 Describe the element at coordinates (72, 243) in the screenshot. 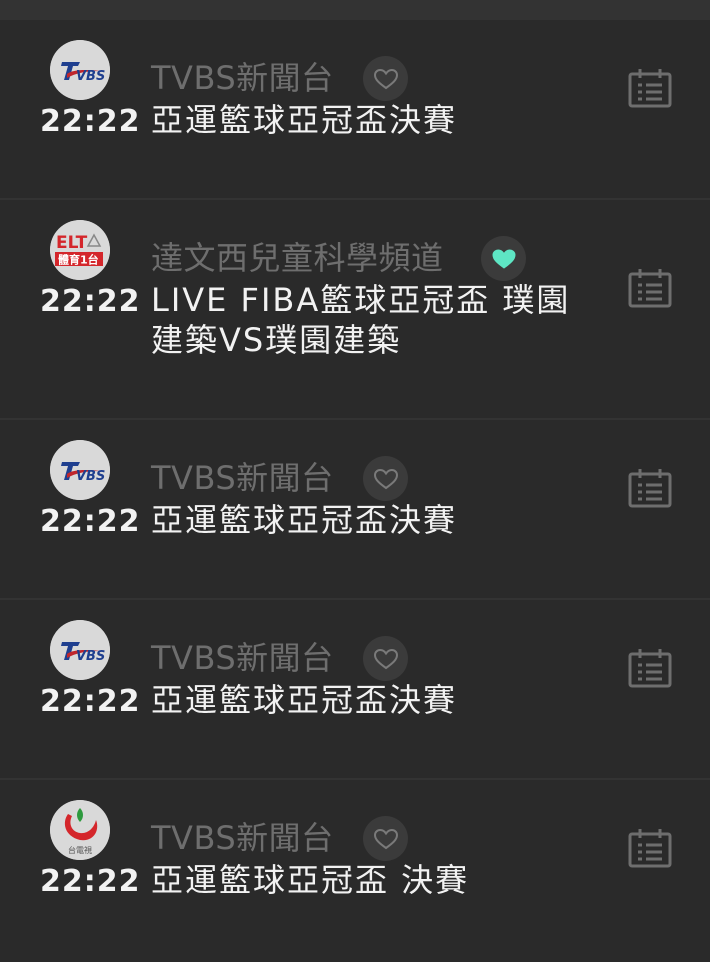

I see `svg-text: ELT` at that location.